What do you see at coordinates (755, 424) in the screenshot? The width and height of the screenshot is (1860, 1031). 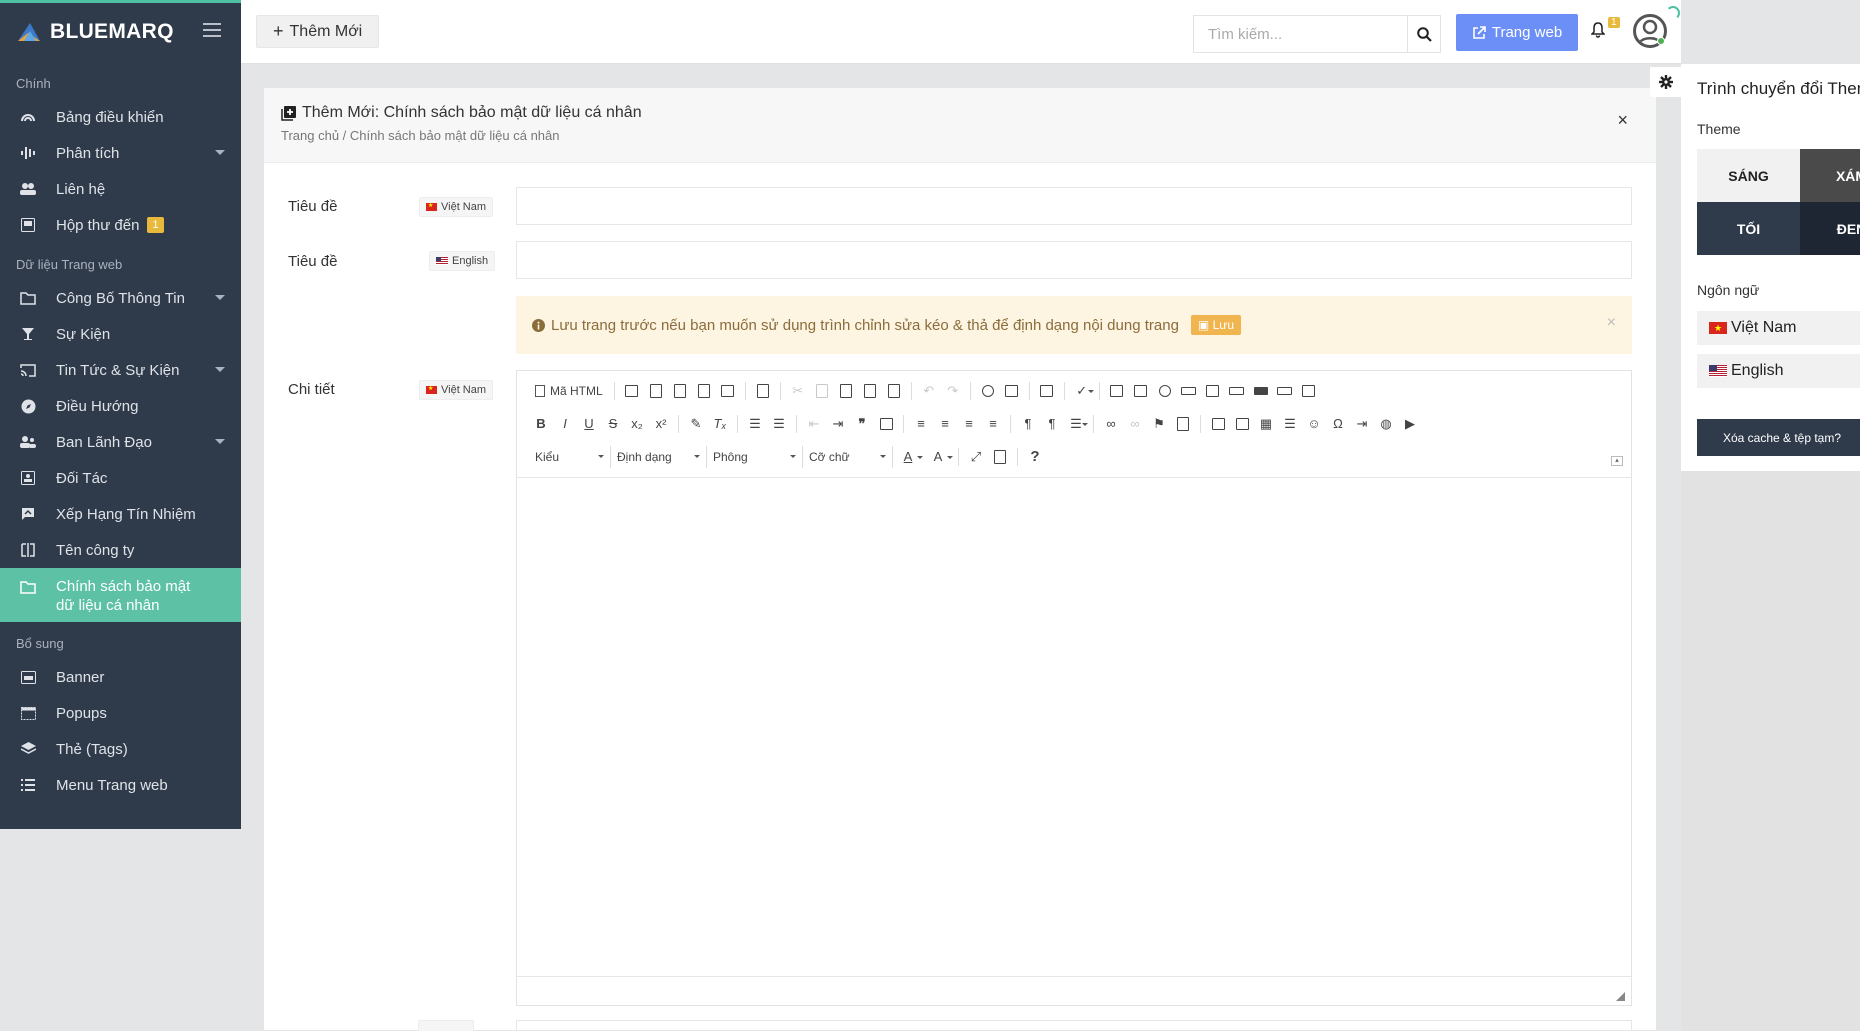 I see `numbered-list-icon: ☰` at bounding box center [755, 424].